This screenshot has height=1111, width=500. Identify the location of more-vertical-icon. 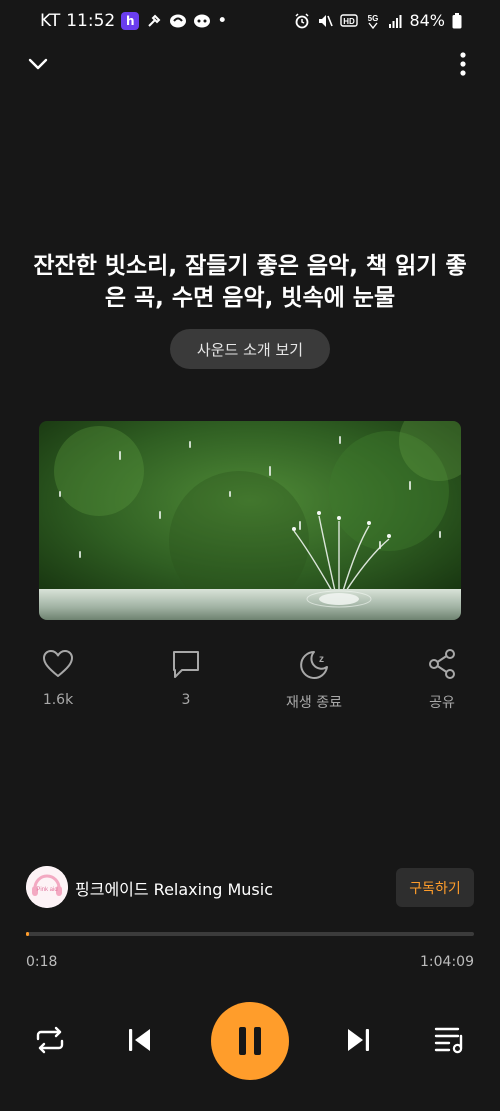
(463, 64).